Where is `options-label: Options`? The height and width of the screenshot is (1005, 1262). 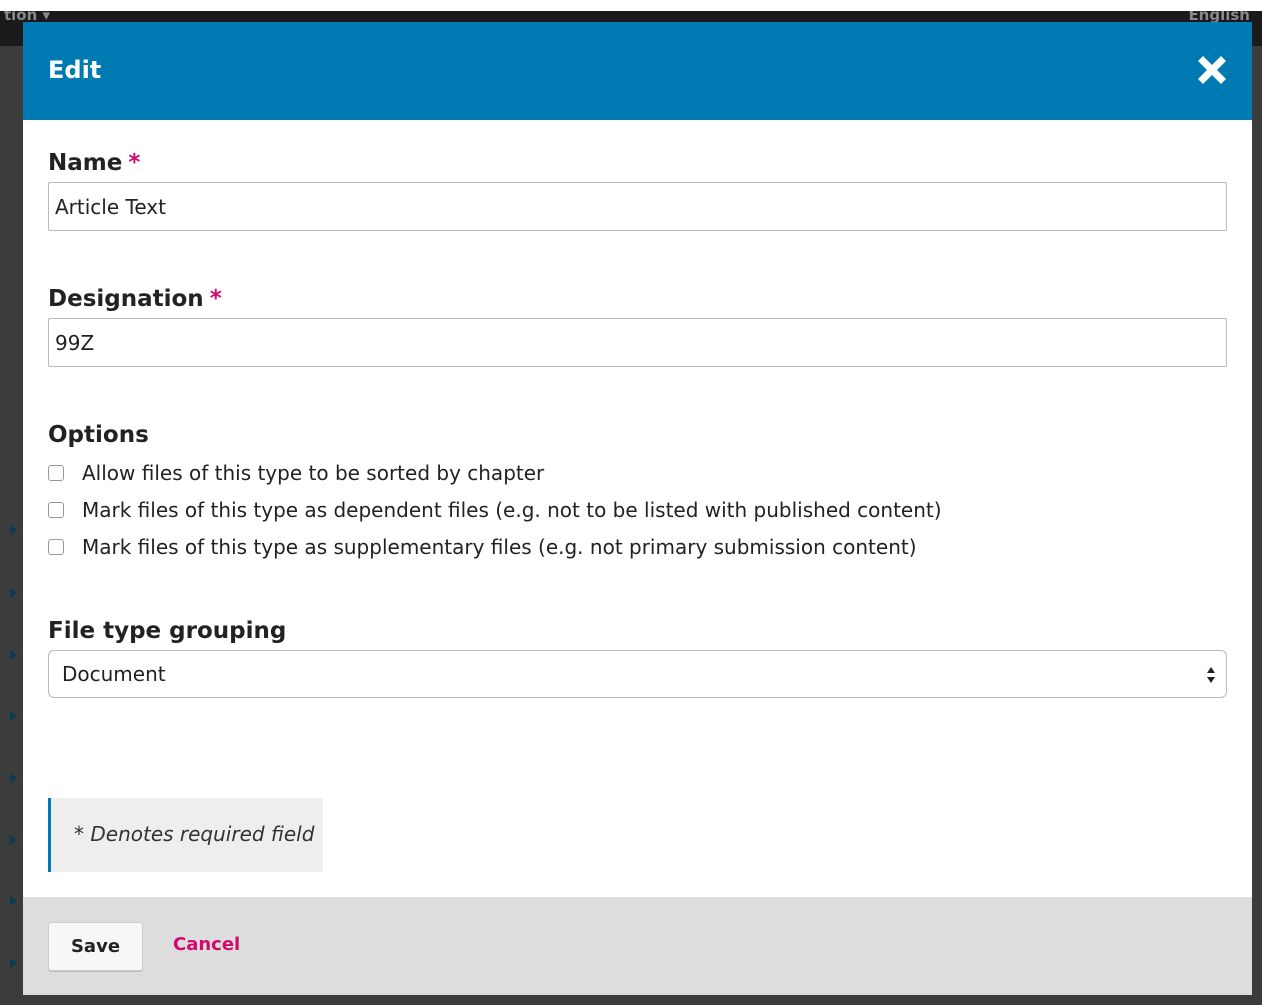 options-label: Options is located at coordinates (98, 435).